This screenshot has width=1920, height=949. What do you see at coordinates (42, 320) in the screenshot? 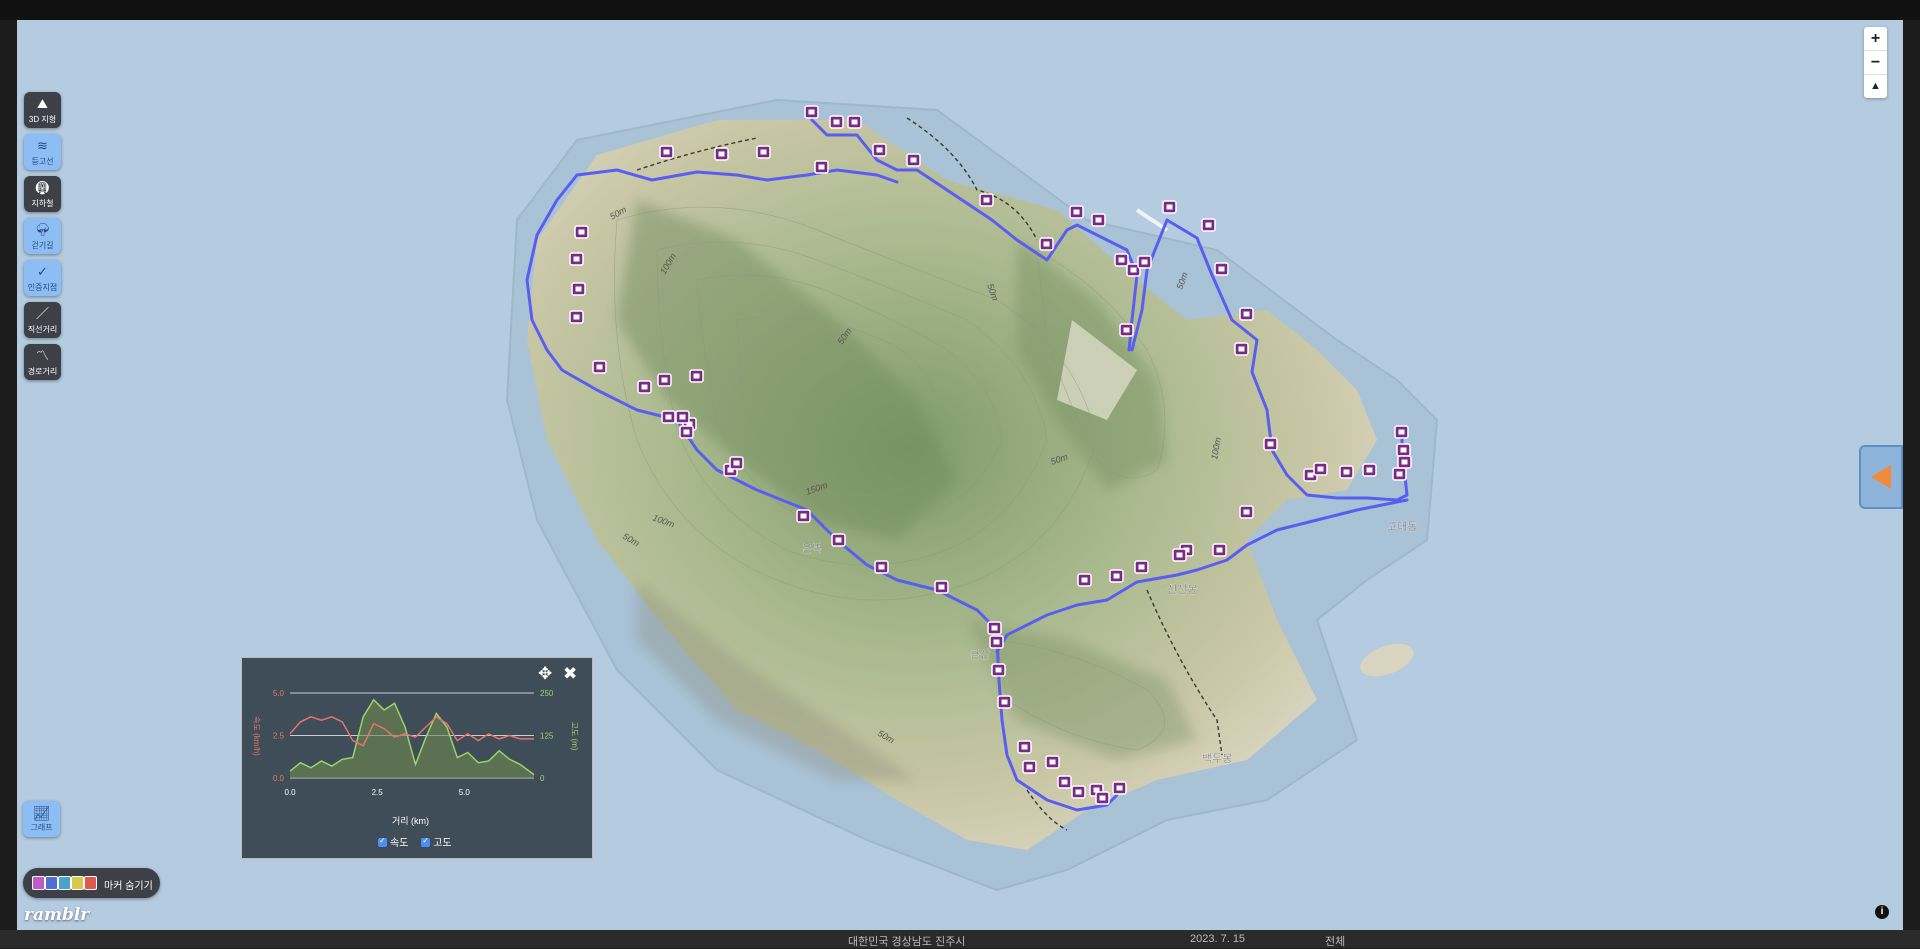
I see `toolbar-button-straight-distance: ／ 직선거리` at bounding box center [42, 320].